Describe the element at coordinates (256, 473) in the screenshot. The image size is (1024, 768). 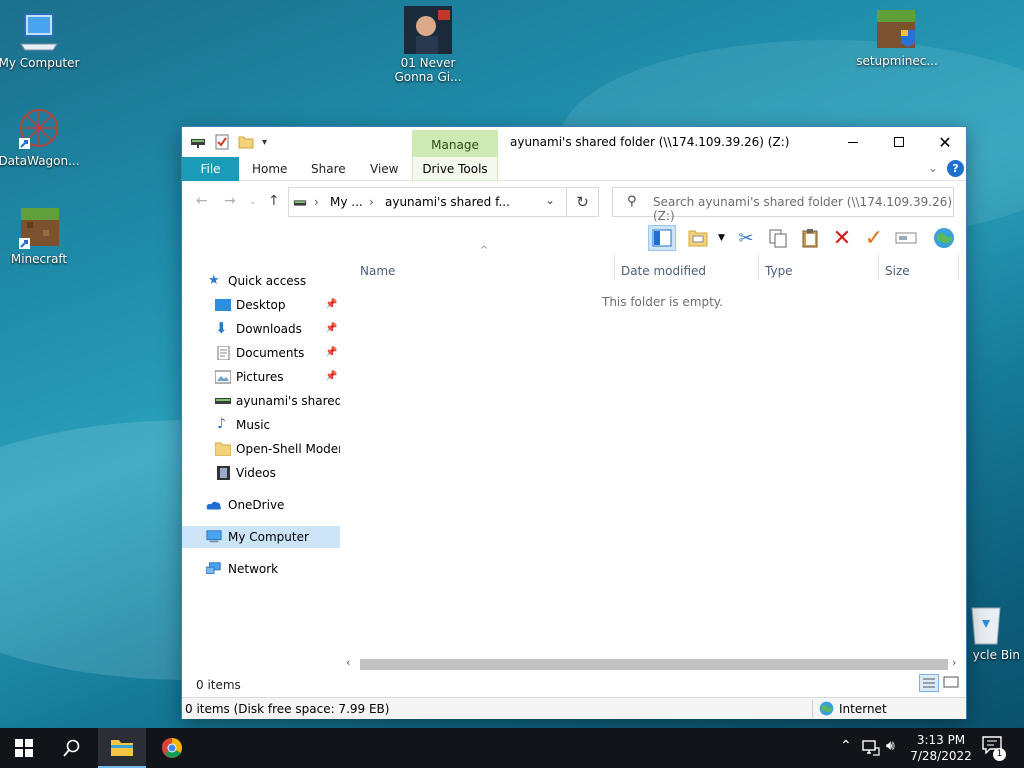
I see `nav-item-label: Videos` at that location.